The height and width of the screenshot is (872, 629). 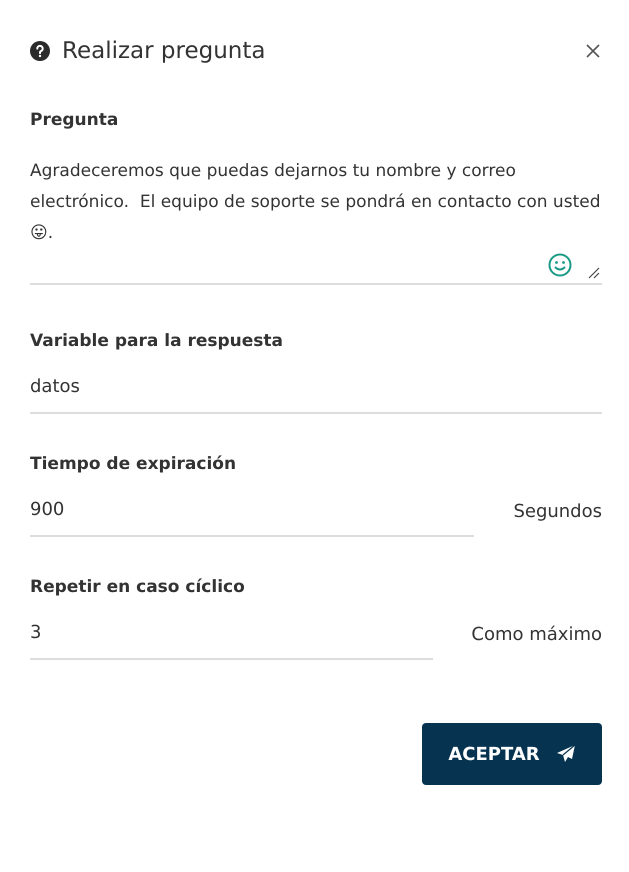 I want to click on field-label: Repetir en caso cíclico, so click(x=138, y=587).